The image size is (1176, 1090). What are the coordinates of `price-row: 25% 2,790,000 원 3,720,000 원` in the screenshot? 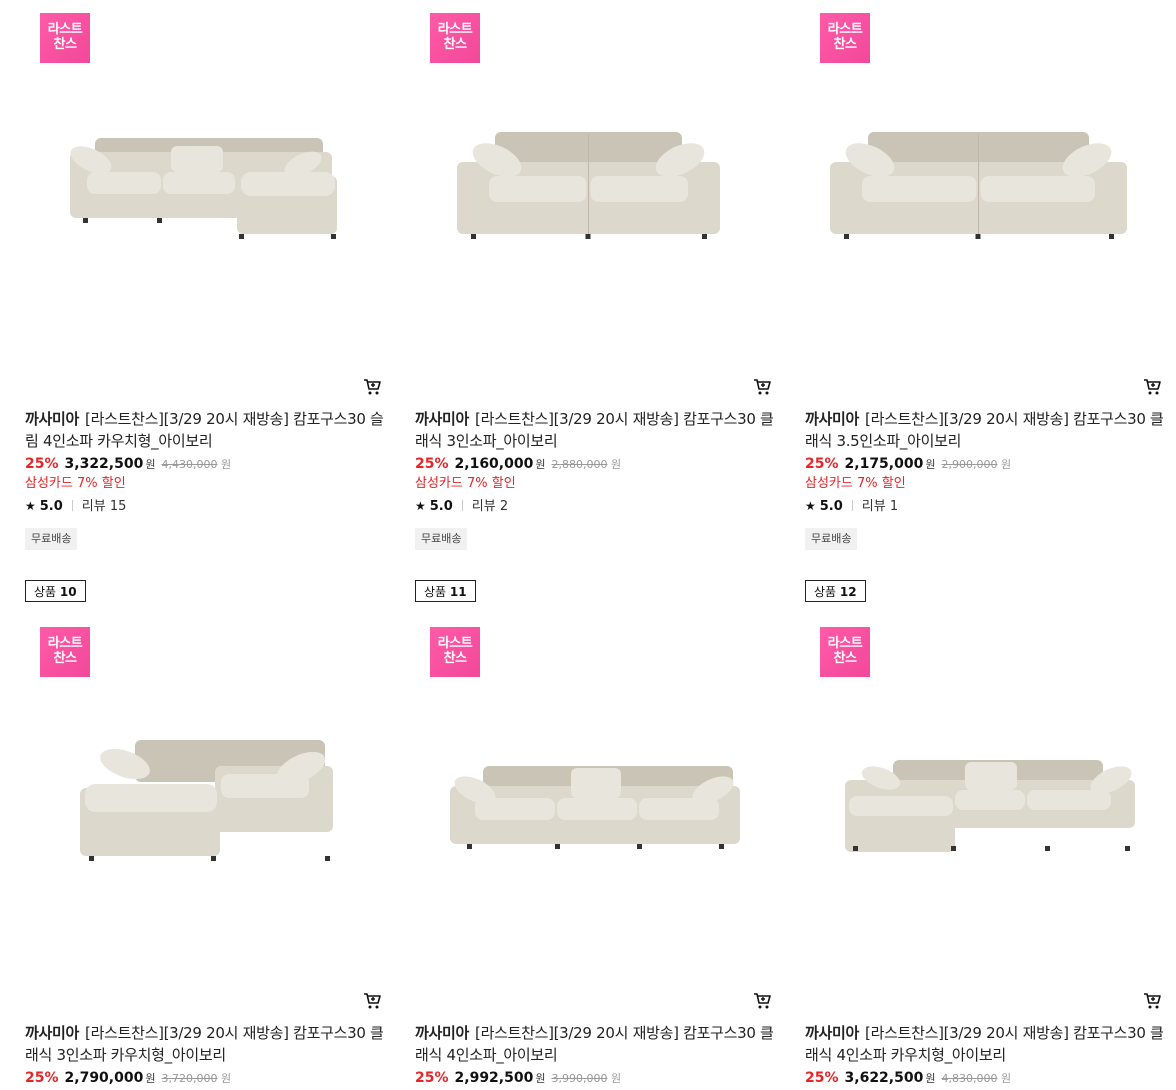 It's located at (205, 1078).